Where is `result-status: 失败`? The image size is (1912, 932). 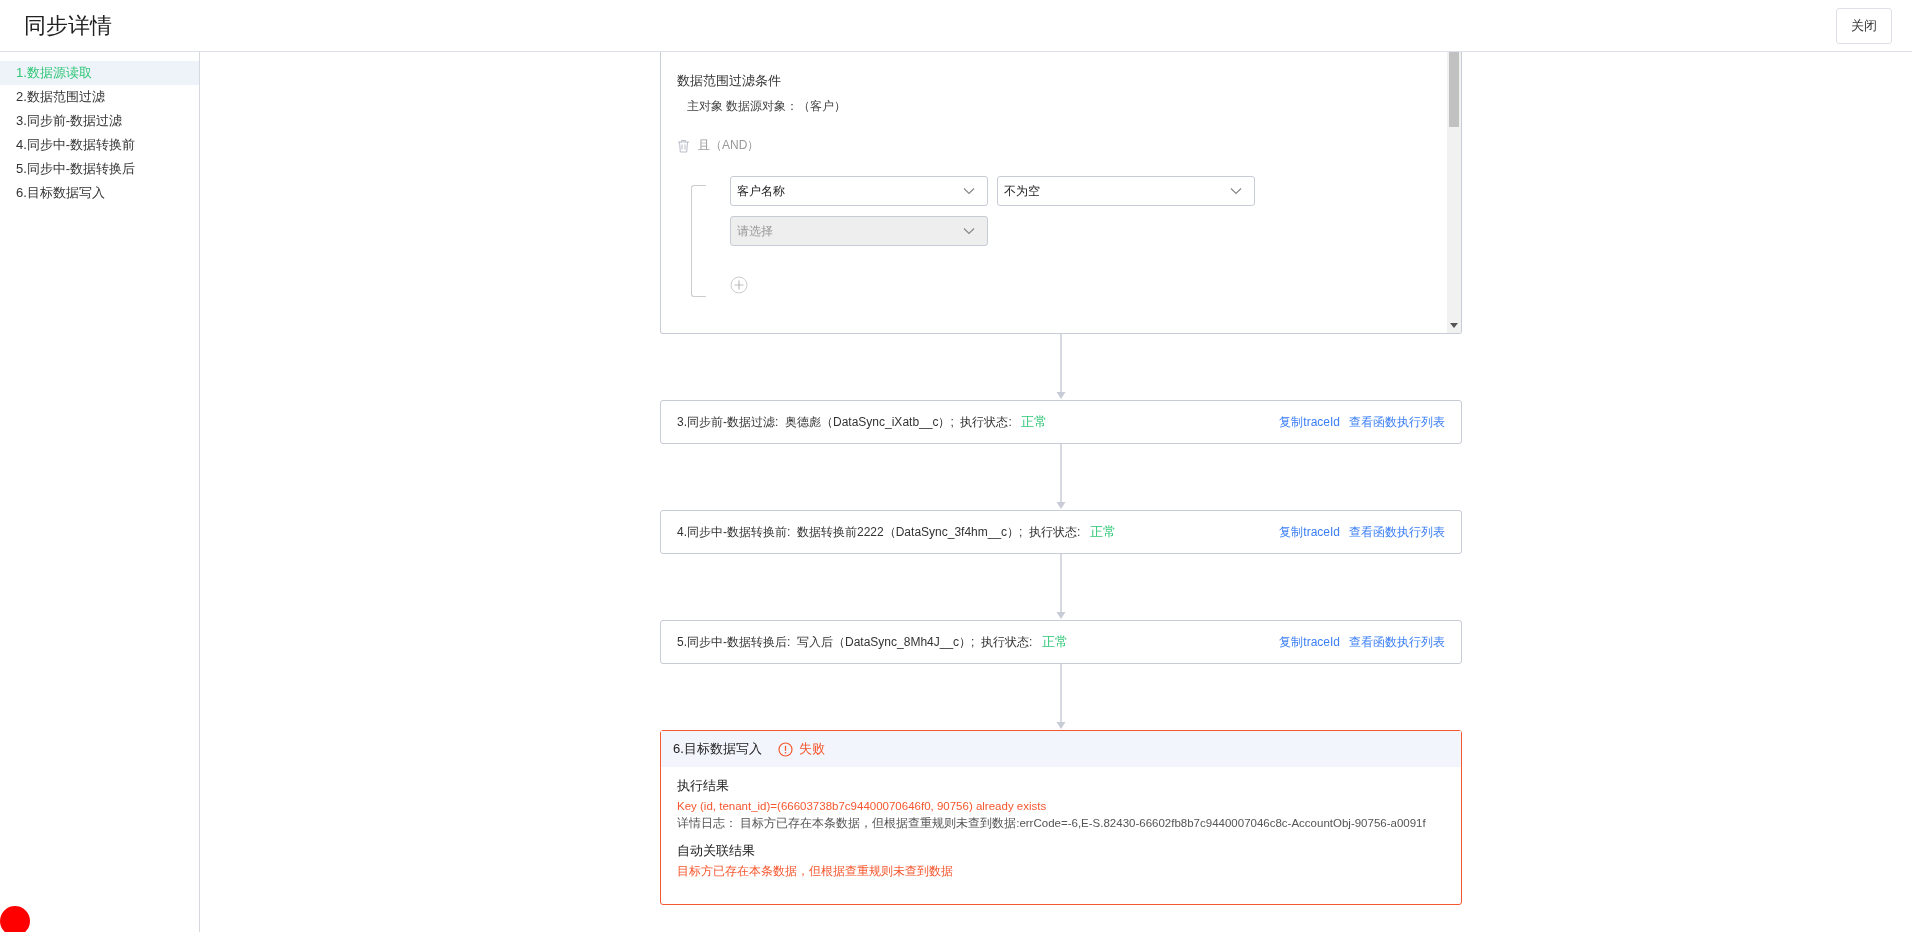 result-status: 失败 is located at coordinates (811, 749).